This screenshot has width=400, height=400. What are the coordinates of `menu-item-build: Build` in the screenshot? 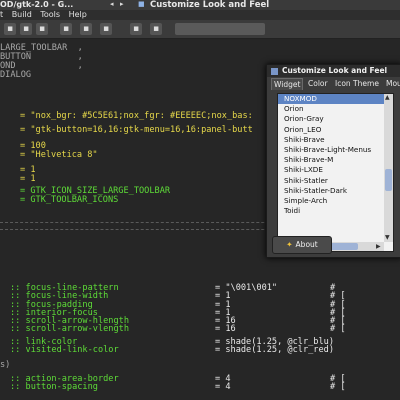 It's located at (22, 14).